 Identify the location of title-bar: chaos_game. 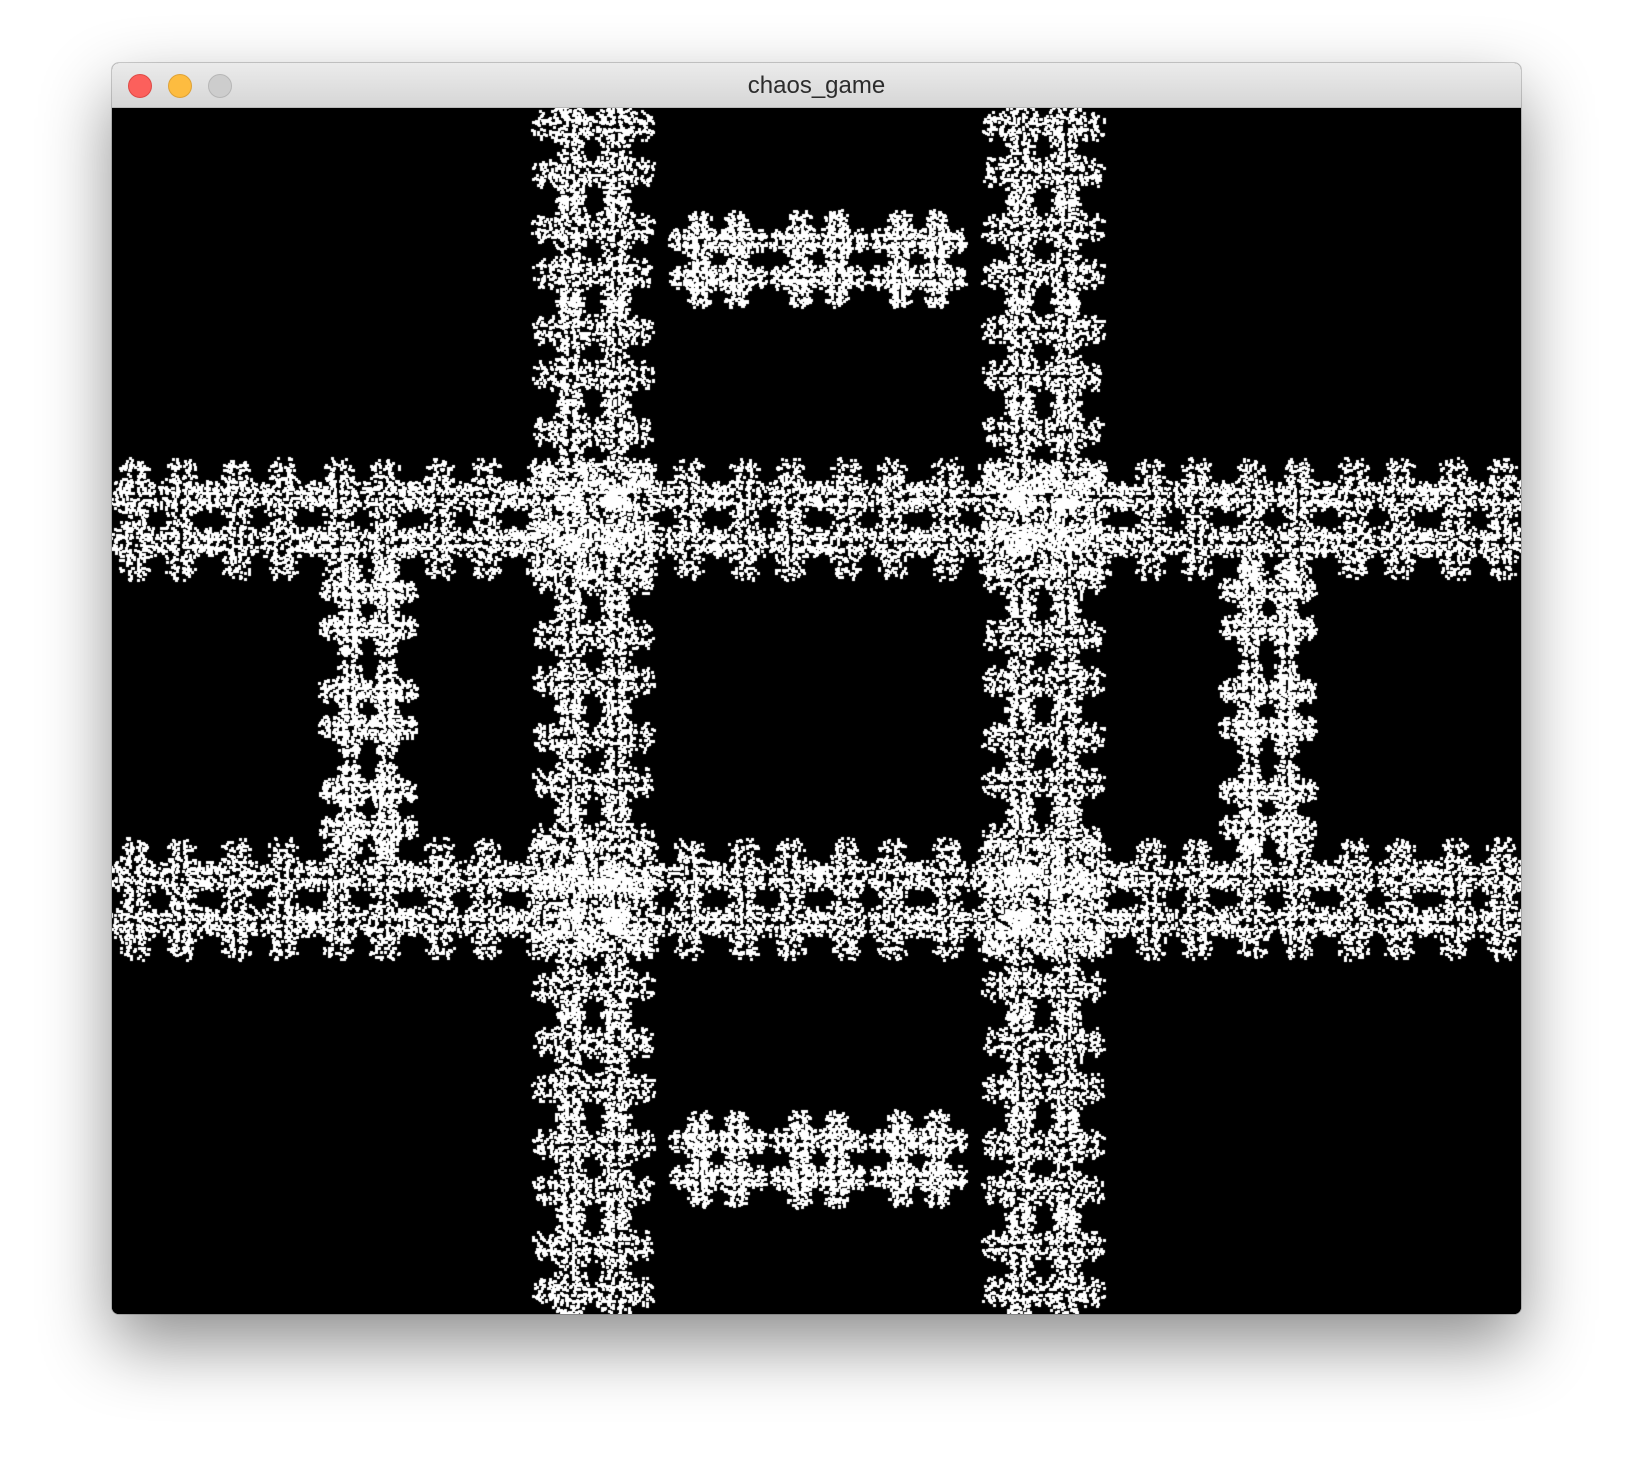
(816, 85).